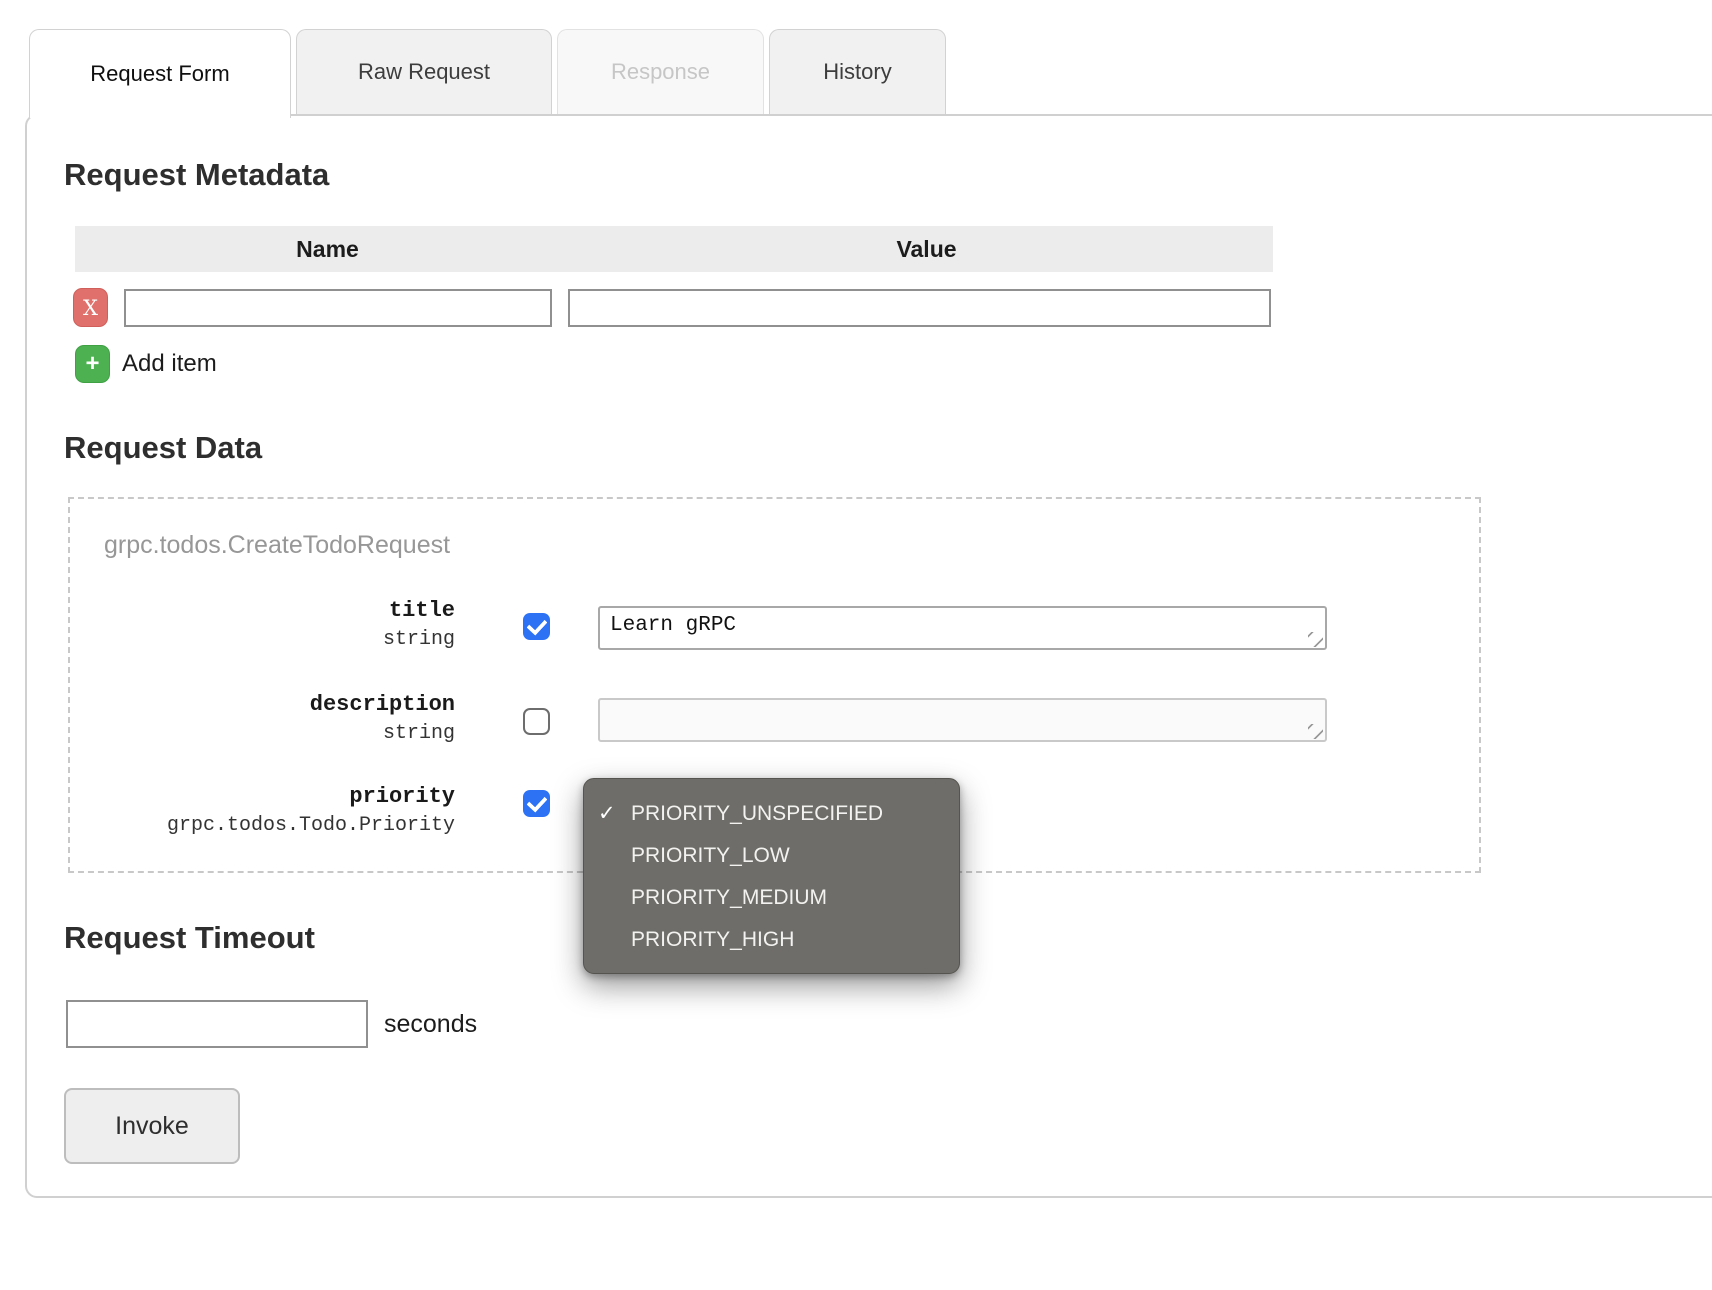 This screenshot has height=1290, width=1712. I want to click on menu-item-priority-high: PRIORITY_HIGH, so click(771, 940).